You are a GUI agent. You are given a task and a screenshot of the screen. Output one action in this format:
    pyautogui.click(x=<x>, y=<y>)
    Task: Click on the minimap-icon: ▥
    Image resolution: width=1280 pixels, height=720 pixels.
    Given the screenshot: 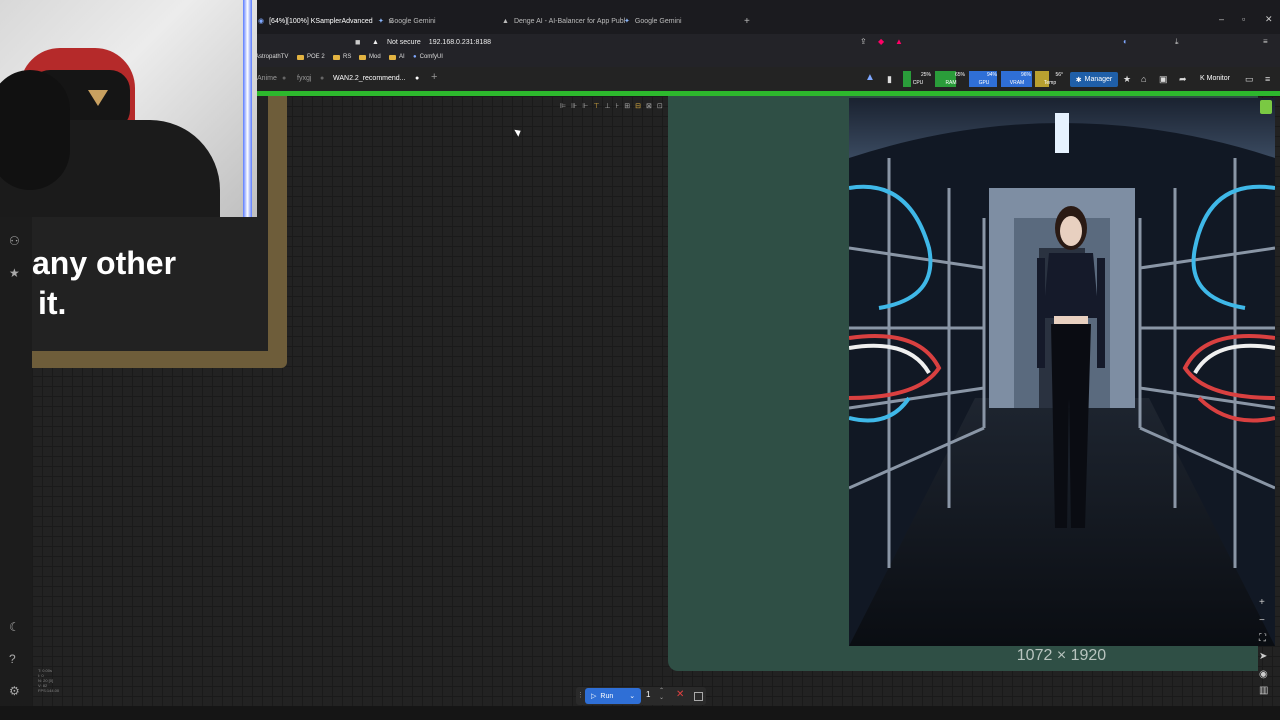 What is the action you would take?
    pyautogui.click(x=1263, y=690)
    